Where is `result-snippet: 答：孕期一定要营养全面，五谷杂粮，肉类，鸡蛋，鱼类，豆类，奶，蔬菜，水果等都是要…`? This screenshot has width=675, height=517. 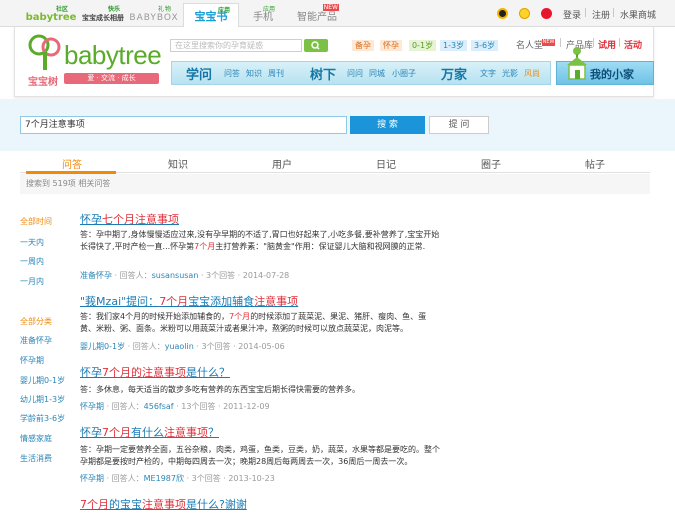 result-snippet: 答：孕期一定要营养全面，五谷杂粮，肉类，鸡蛋，鱼类，豆类，奶，蔬菜，水果等都是要… is located at coordinates (260, 456).